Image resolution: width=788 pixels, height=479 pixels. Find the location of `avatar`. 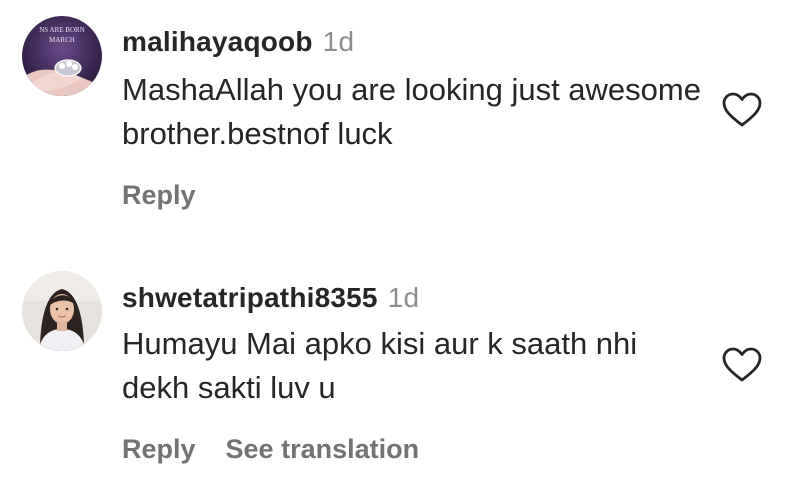

avatar is located at coordinates (62, 311).